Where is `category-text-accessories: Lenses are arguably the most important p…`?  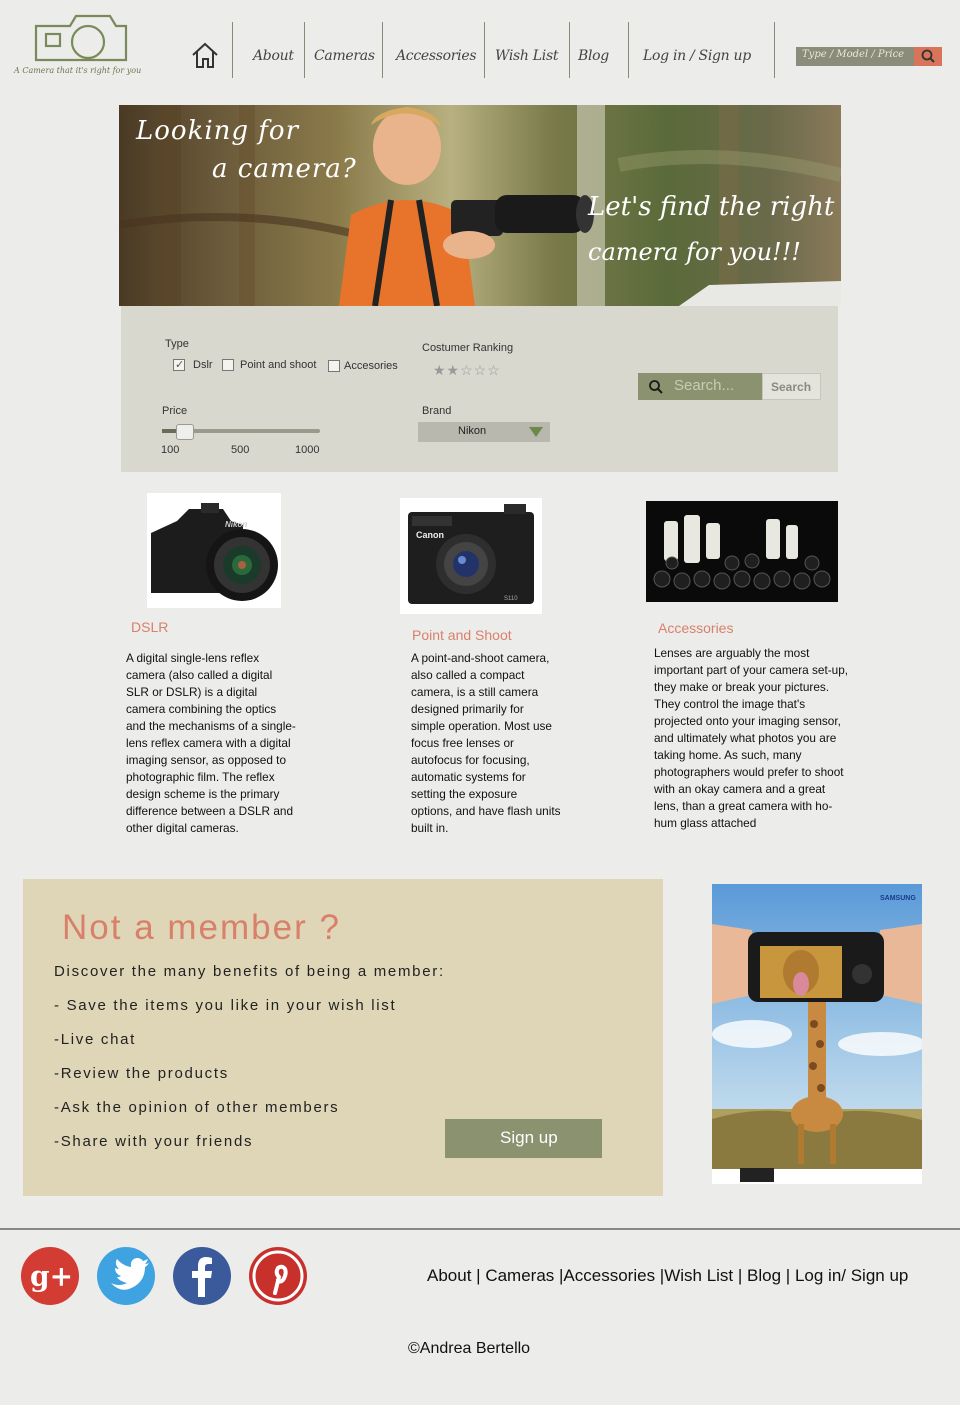 category-text-accessories: Lenses are arguably the most important p… is located at coordinates (751, 738).